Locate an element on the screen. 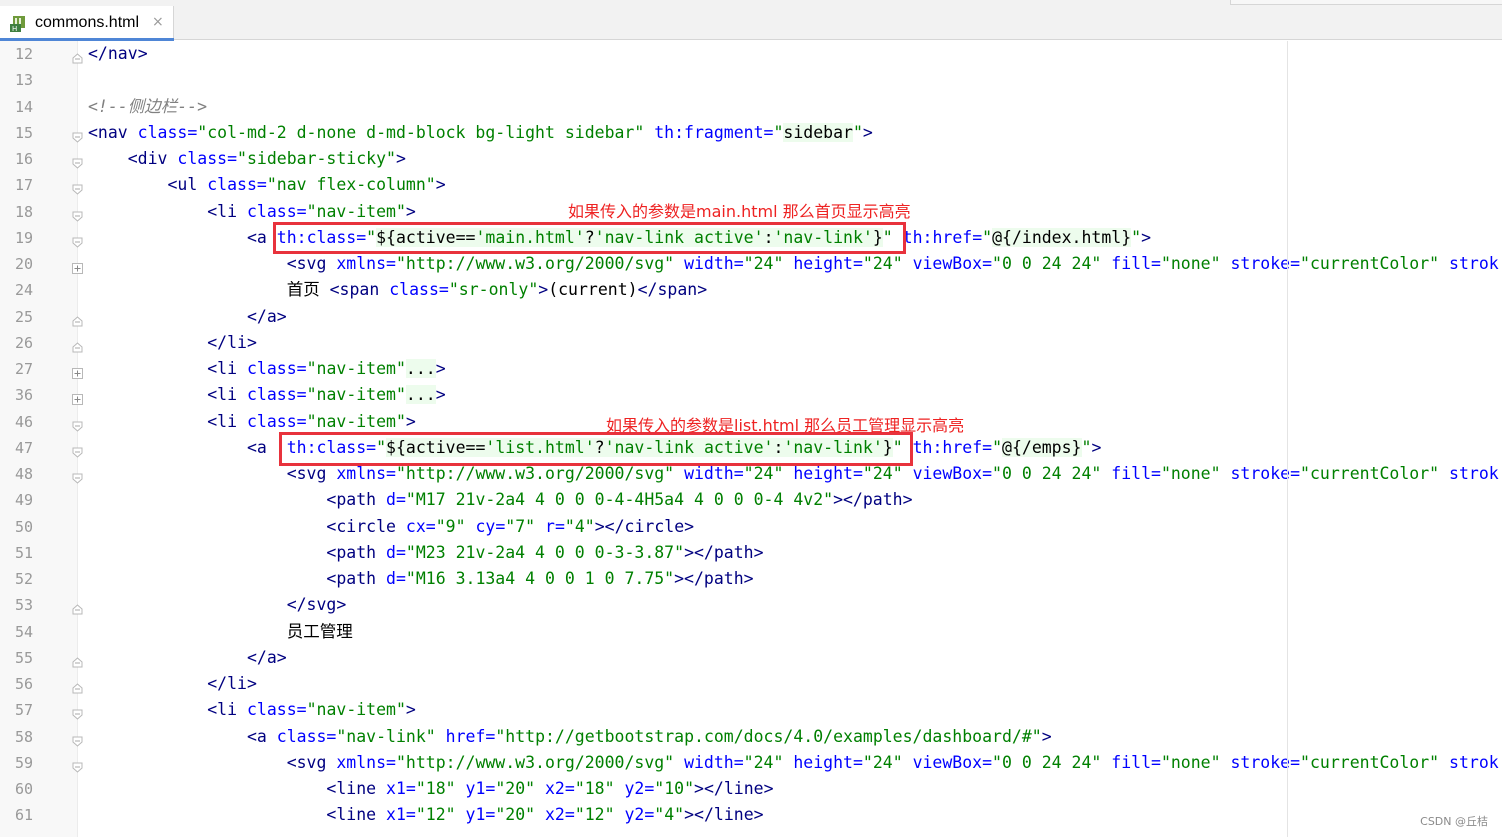 The height and width of the screenshot is (837, 1502). code-token: r= is located at coordinates (555, 526).